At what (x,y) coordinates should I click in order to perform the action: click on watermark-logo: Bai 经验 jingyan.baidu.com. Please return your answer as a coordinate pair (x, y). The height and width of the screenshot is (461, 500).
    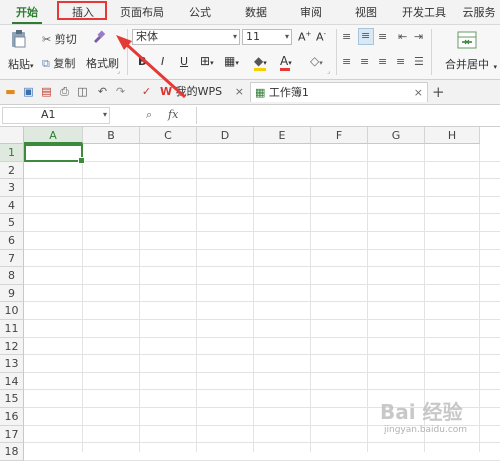
    Looking at the image, I should click on (439, 423).